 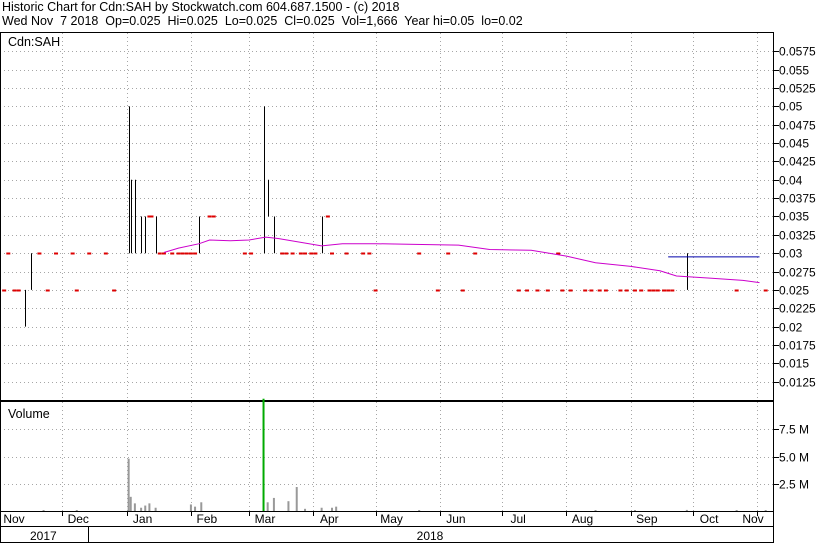 I want to click on x-tick-label: Jul, so click(x=517, y=519).